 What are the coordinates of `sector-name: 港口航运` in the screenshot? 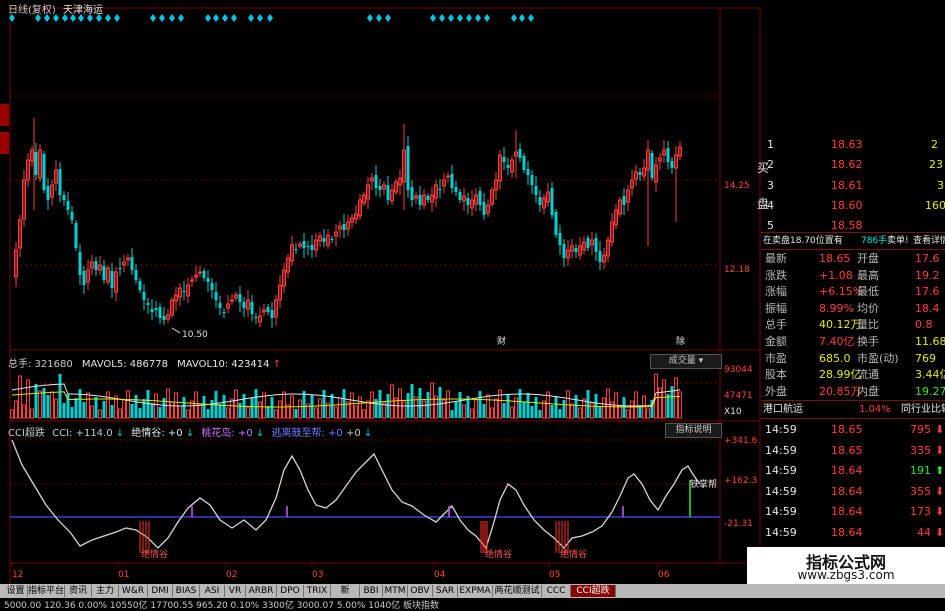 It's located at (783, 409).